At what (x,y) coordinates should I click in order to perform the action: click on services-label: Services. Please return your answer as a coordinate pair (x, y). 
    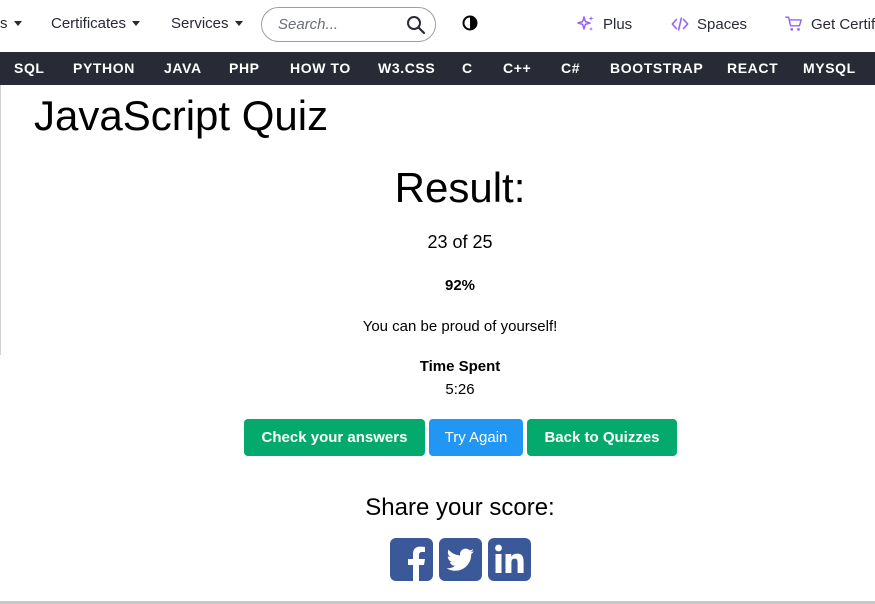
    Looking at the image, I should click on (200, 23).